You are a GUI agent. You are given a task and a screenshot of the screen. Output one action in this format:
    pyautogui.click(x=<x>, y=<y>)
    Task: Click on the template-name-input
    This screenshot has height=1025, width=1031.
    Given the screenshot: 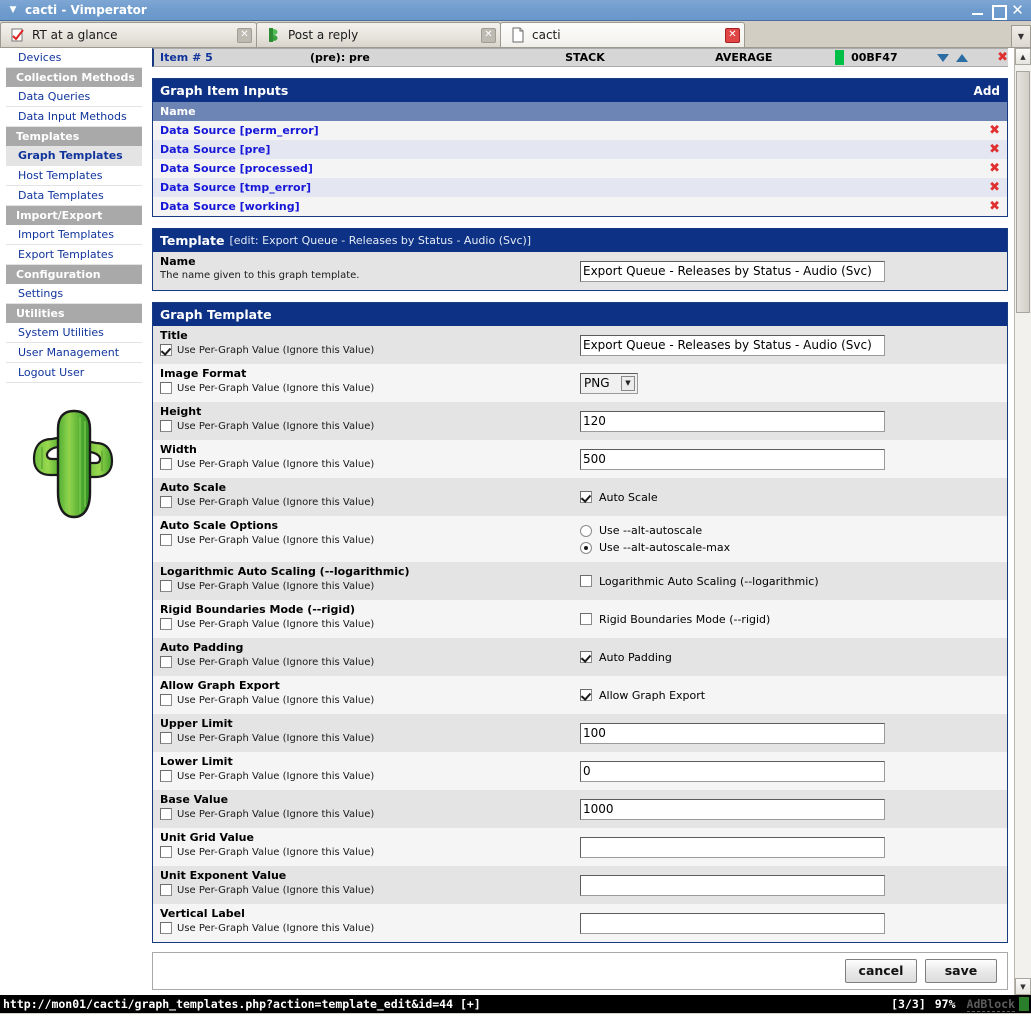 What is the action you would take?
    pyautogui.click(x=732, y=271)
    